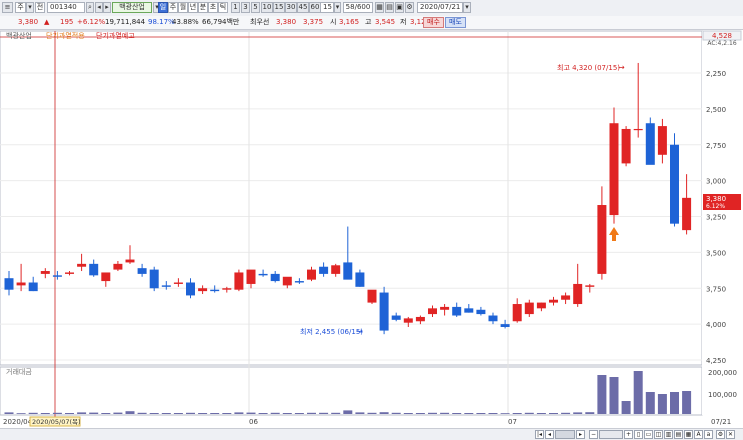  Describe the element at coordinates (403, 22) in the screenshot. I see `low-label: 저` at that location.